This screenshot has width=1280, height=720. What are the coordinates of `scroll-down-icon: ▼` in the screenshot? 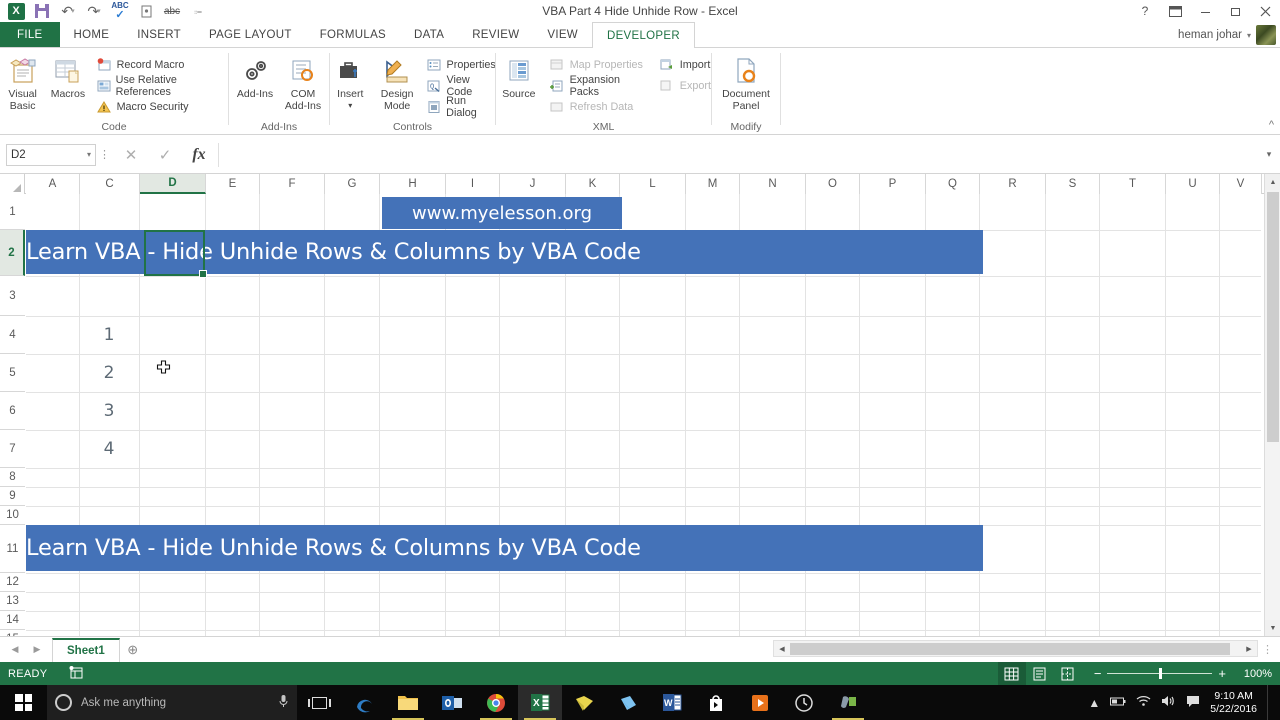 It's located at (1272, 628).